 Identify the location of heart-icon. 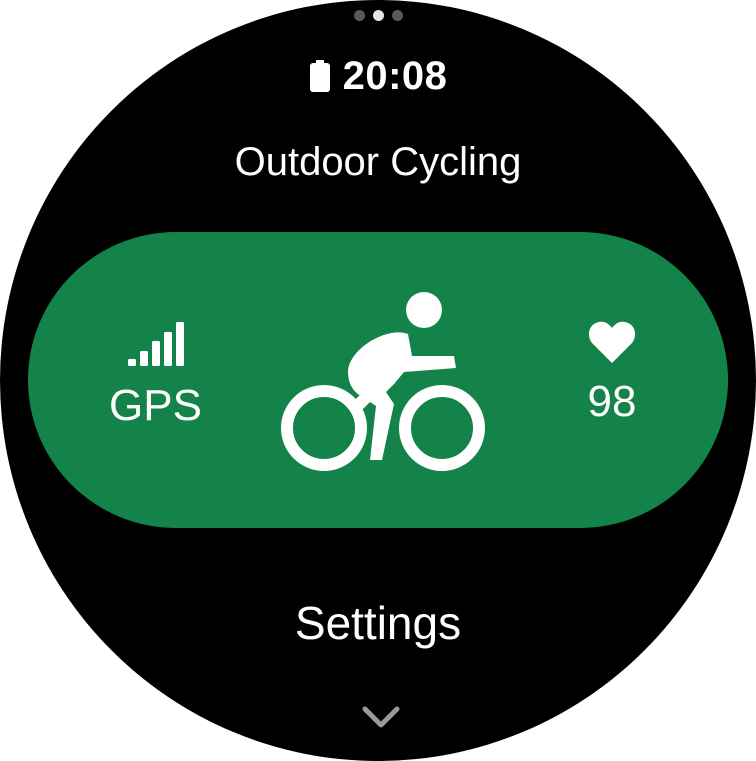
(612, 342).